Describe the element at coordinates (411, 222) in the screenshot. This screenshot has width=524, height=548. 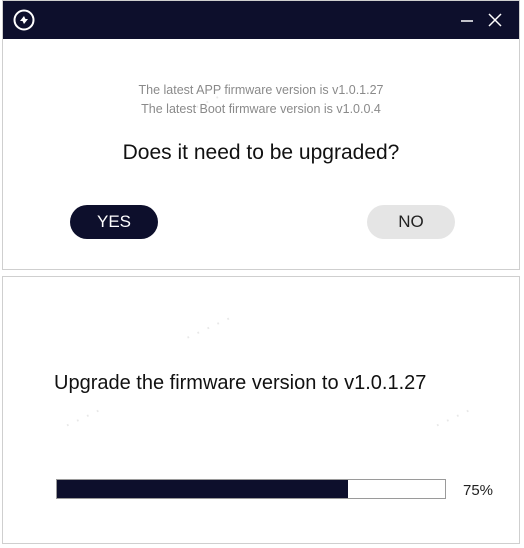
I see `no-button: NO` at that location.